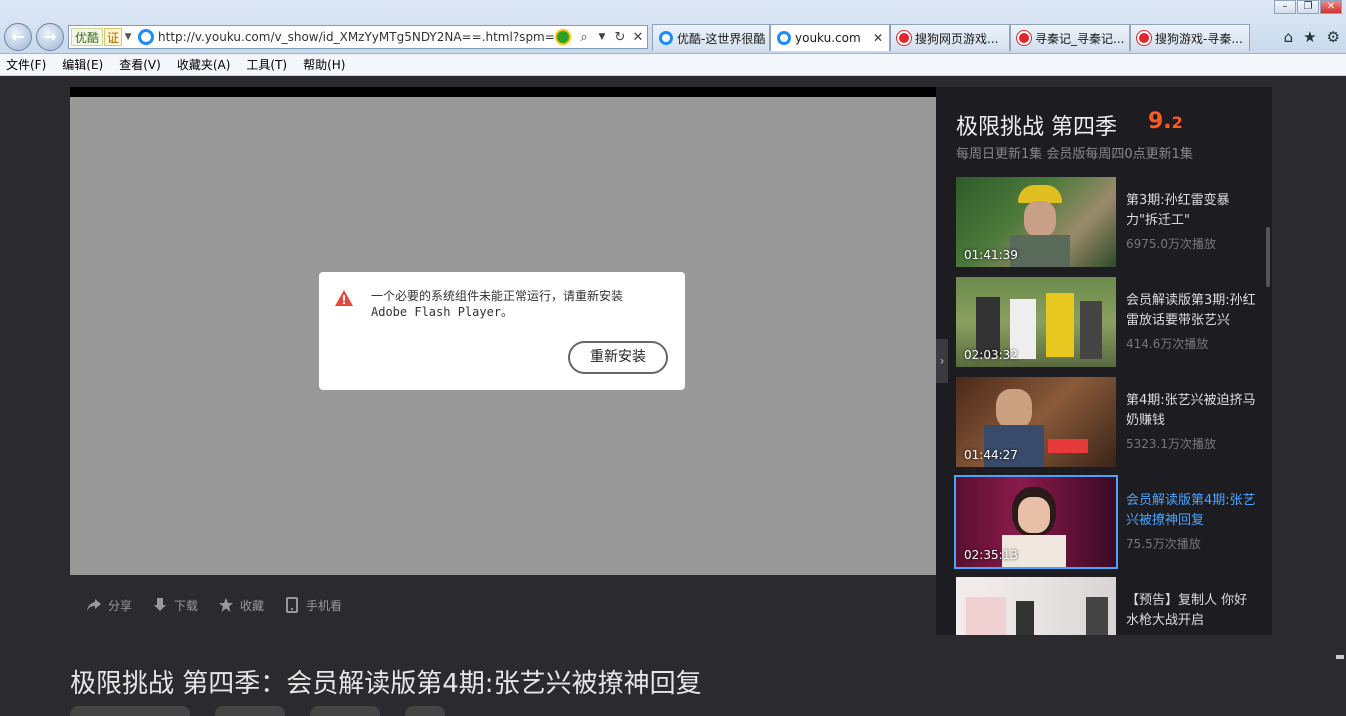  I want to click on show-score: 9.2, so click(1165, 121).